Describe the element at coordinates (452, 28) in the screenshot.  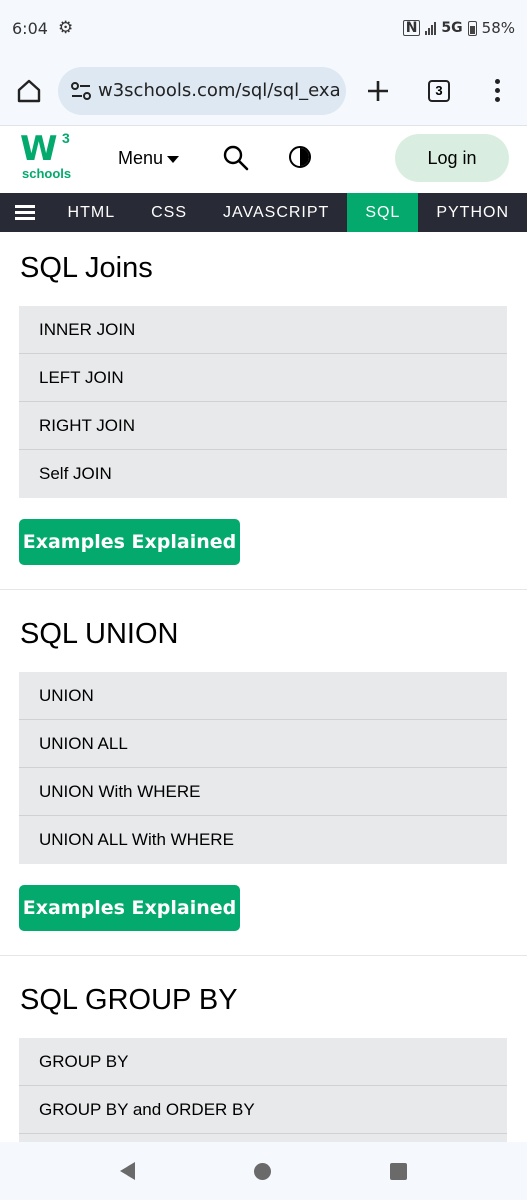
I see `network-type: 5G` at that location.